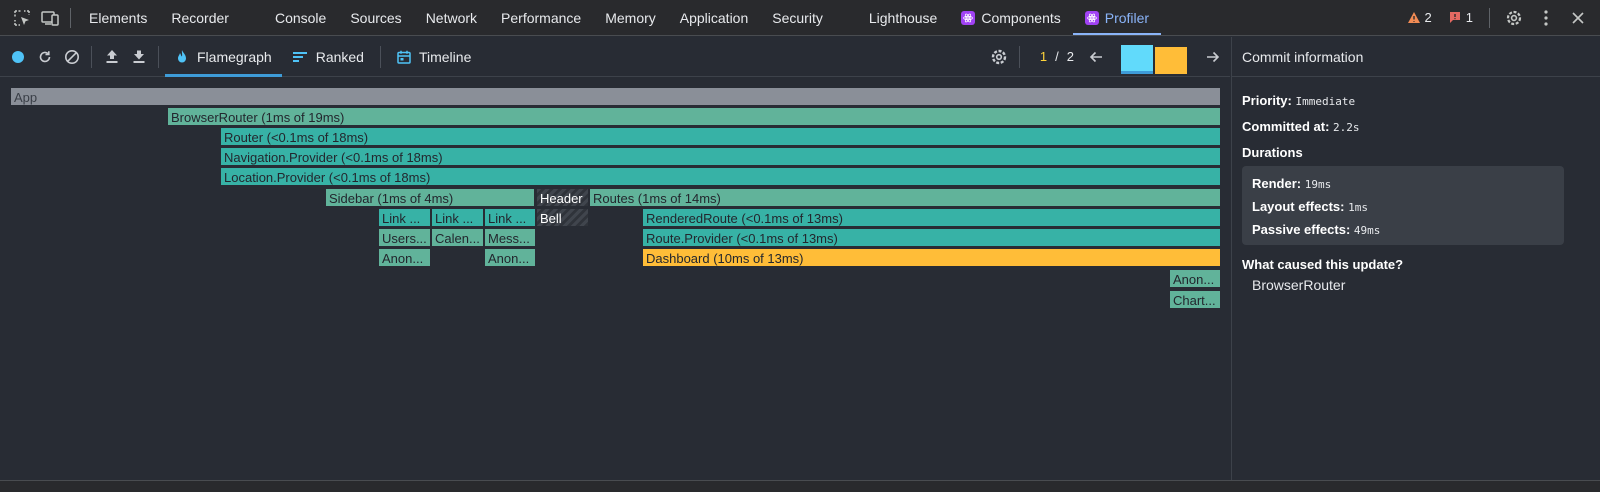  Describe the element at coordinates (720, 176) in the screenshot. I see `flame-node-location-provider: Location.Provider (<0.1ms of 18ms)` at that location.